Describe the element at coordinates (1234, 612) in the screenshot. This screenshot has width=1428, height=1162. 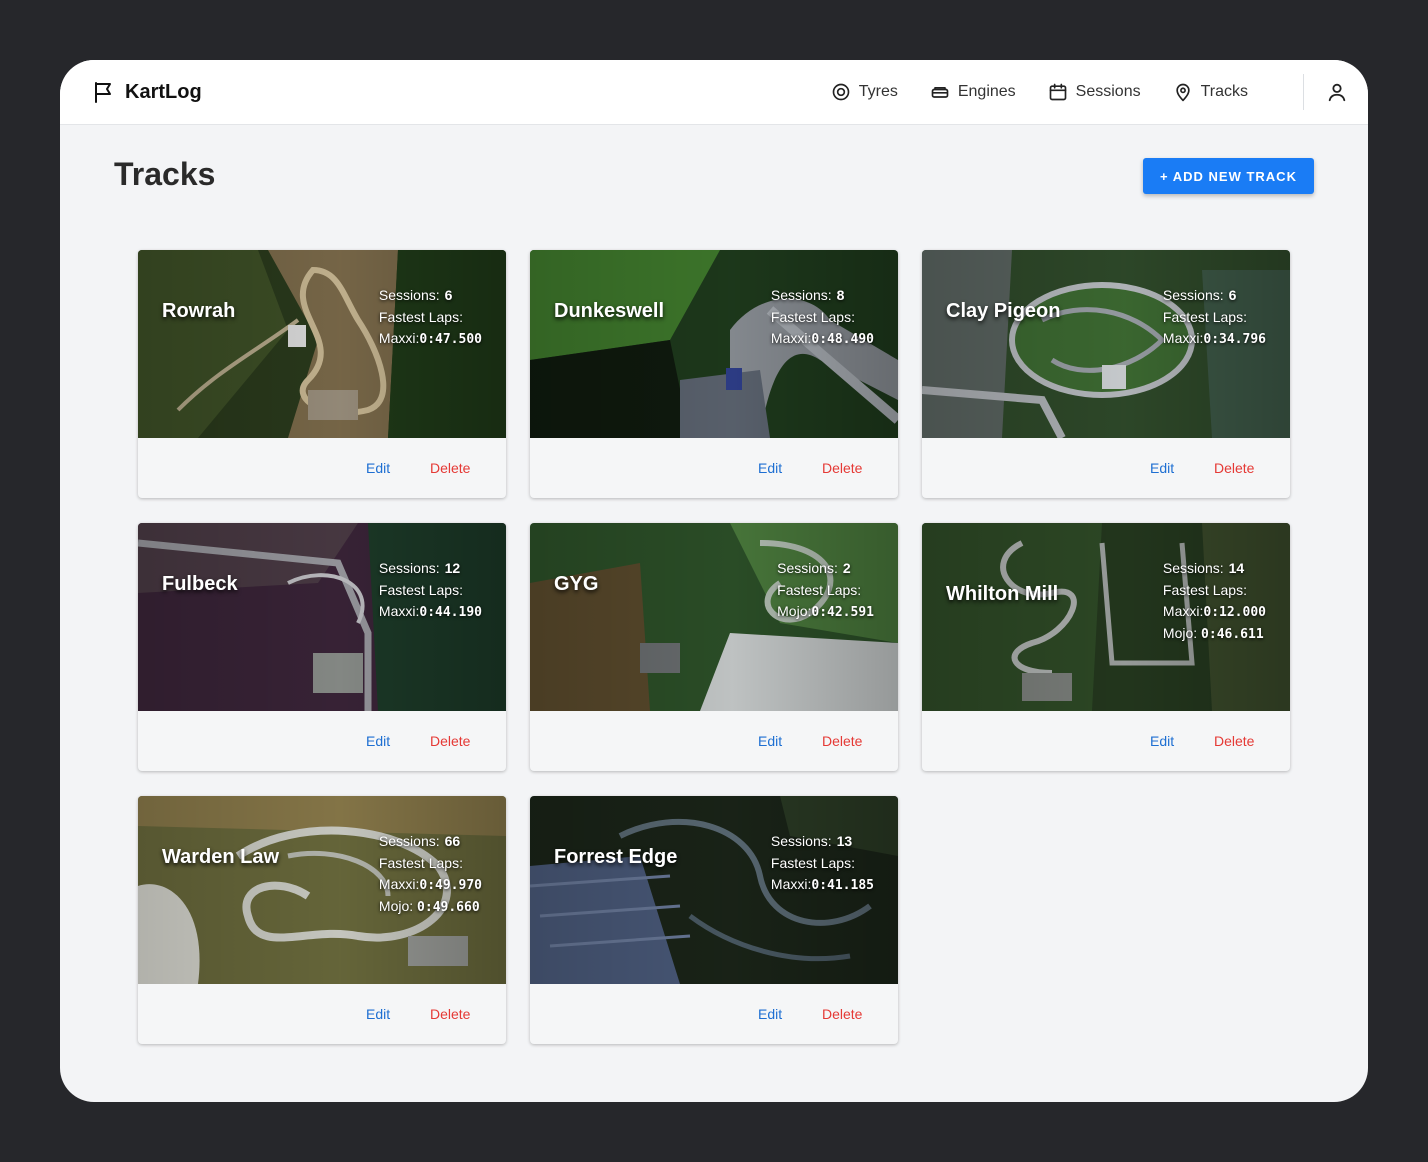
I see `lap-time: 0:12.000` at that location.